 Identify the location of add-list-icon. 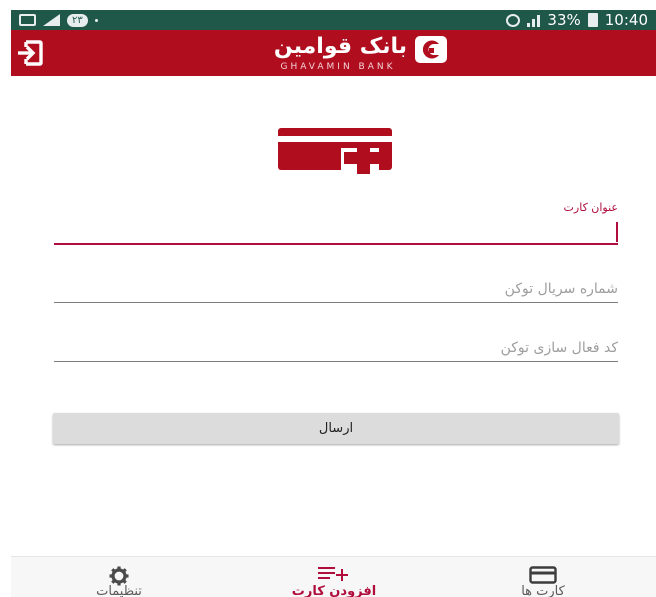
(333, 574).